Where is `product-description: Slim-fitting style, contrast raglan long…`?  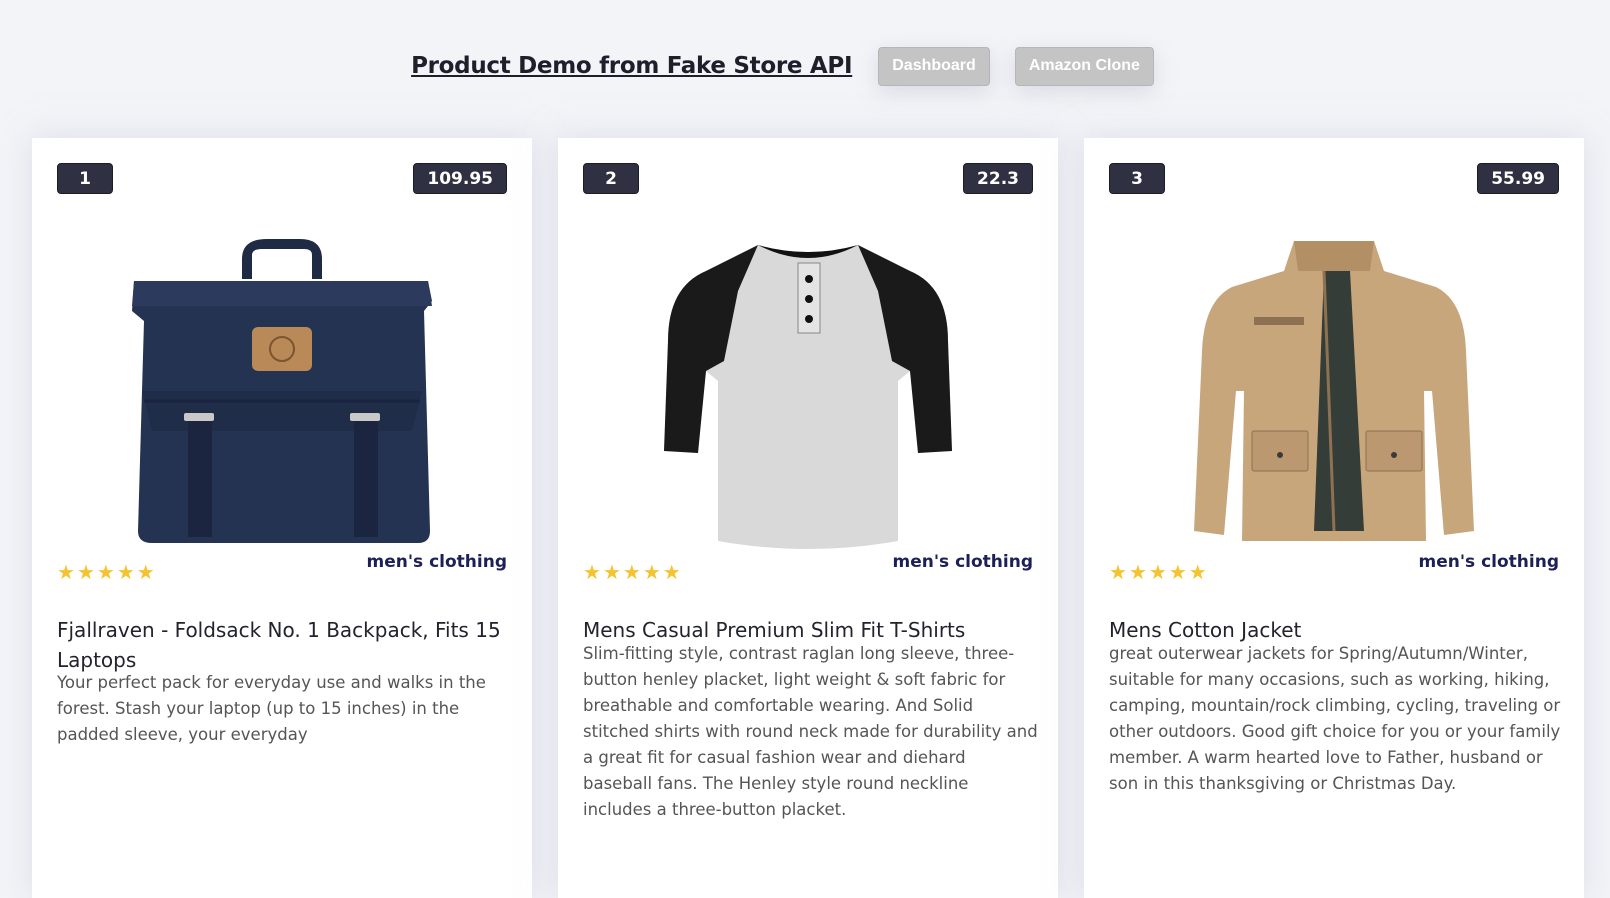
product-description: Slim-fitting style, contrast raglan long… is located at coordinates (810, 731).